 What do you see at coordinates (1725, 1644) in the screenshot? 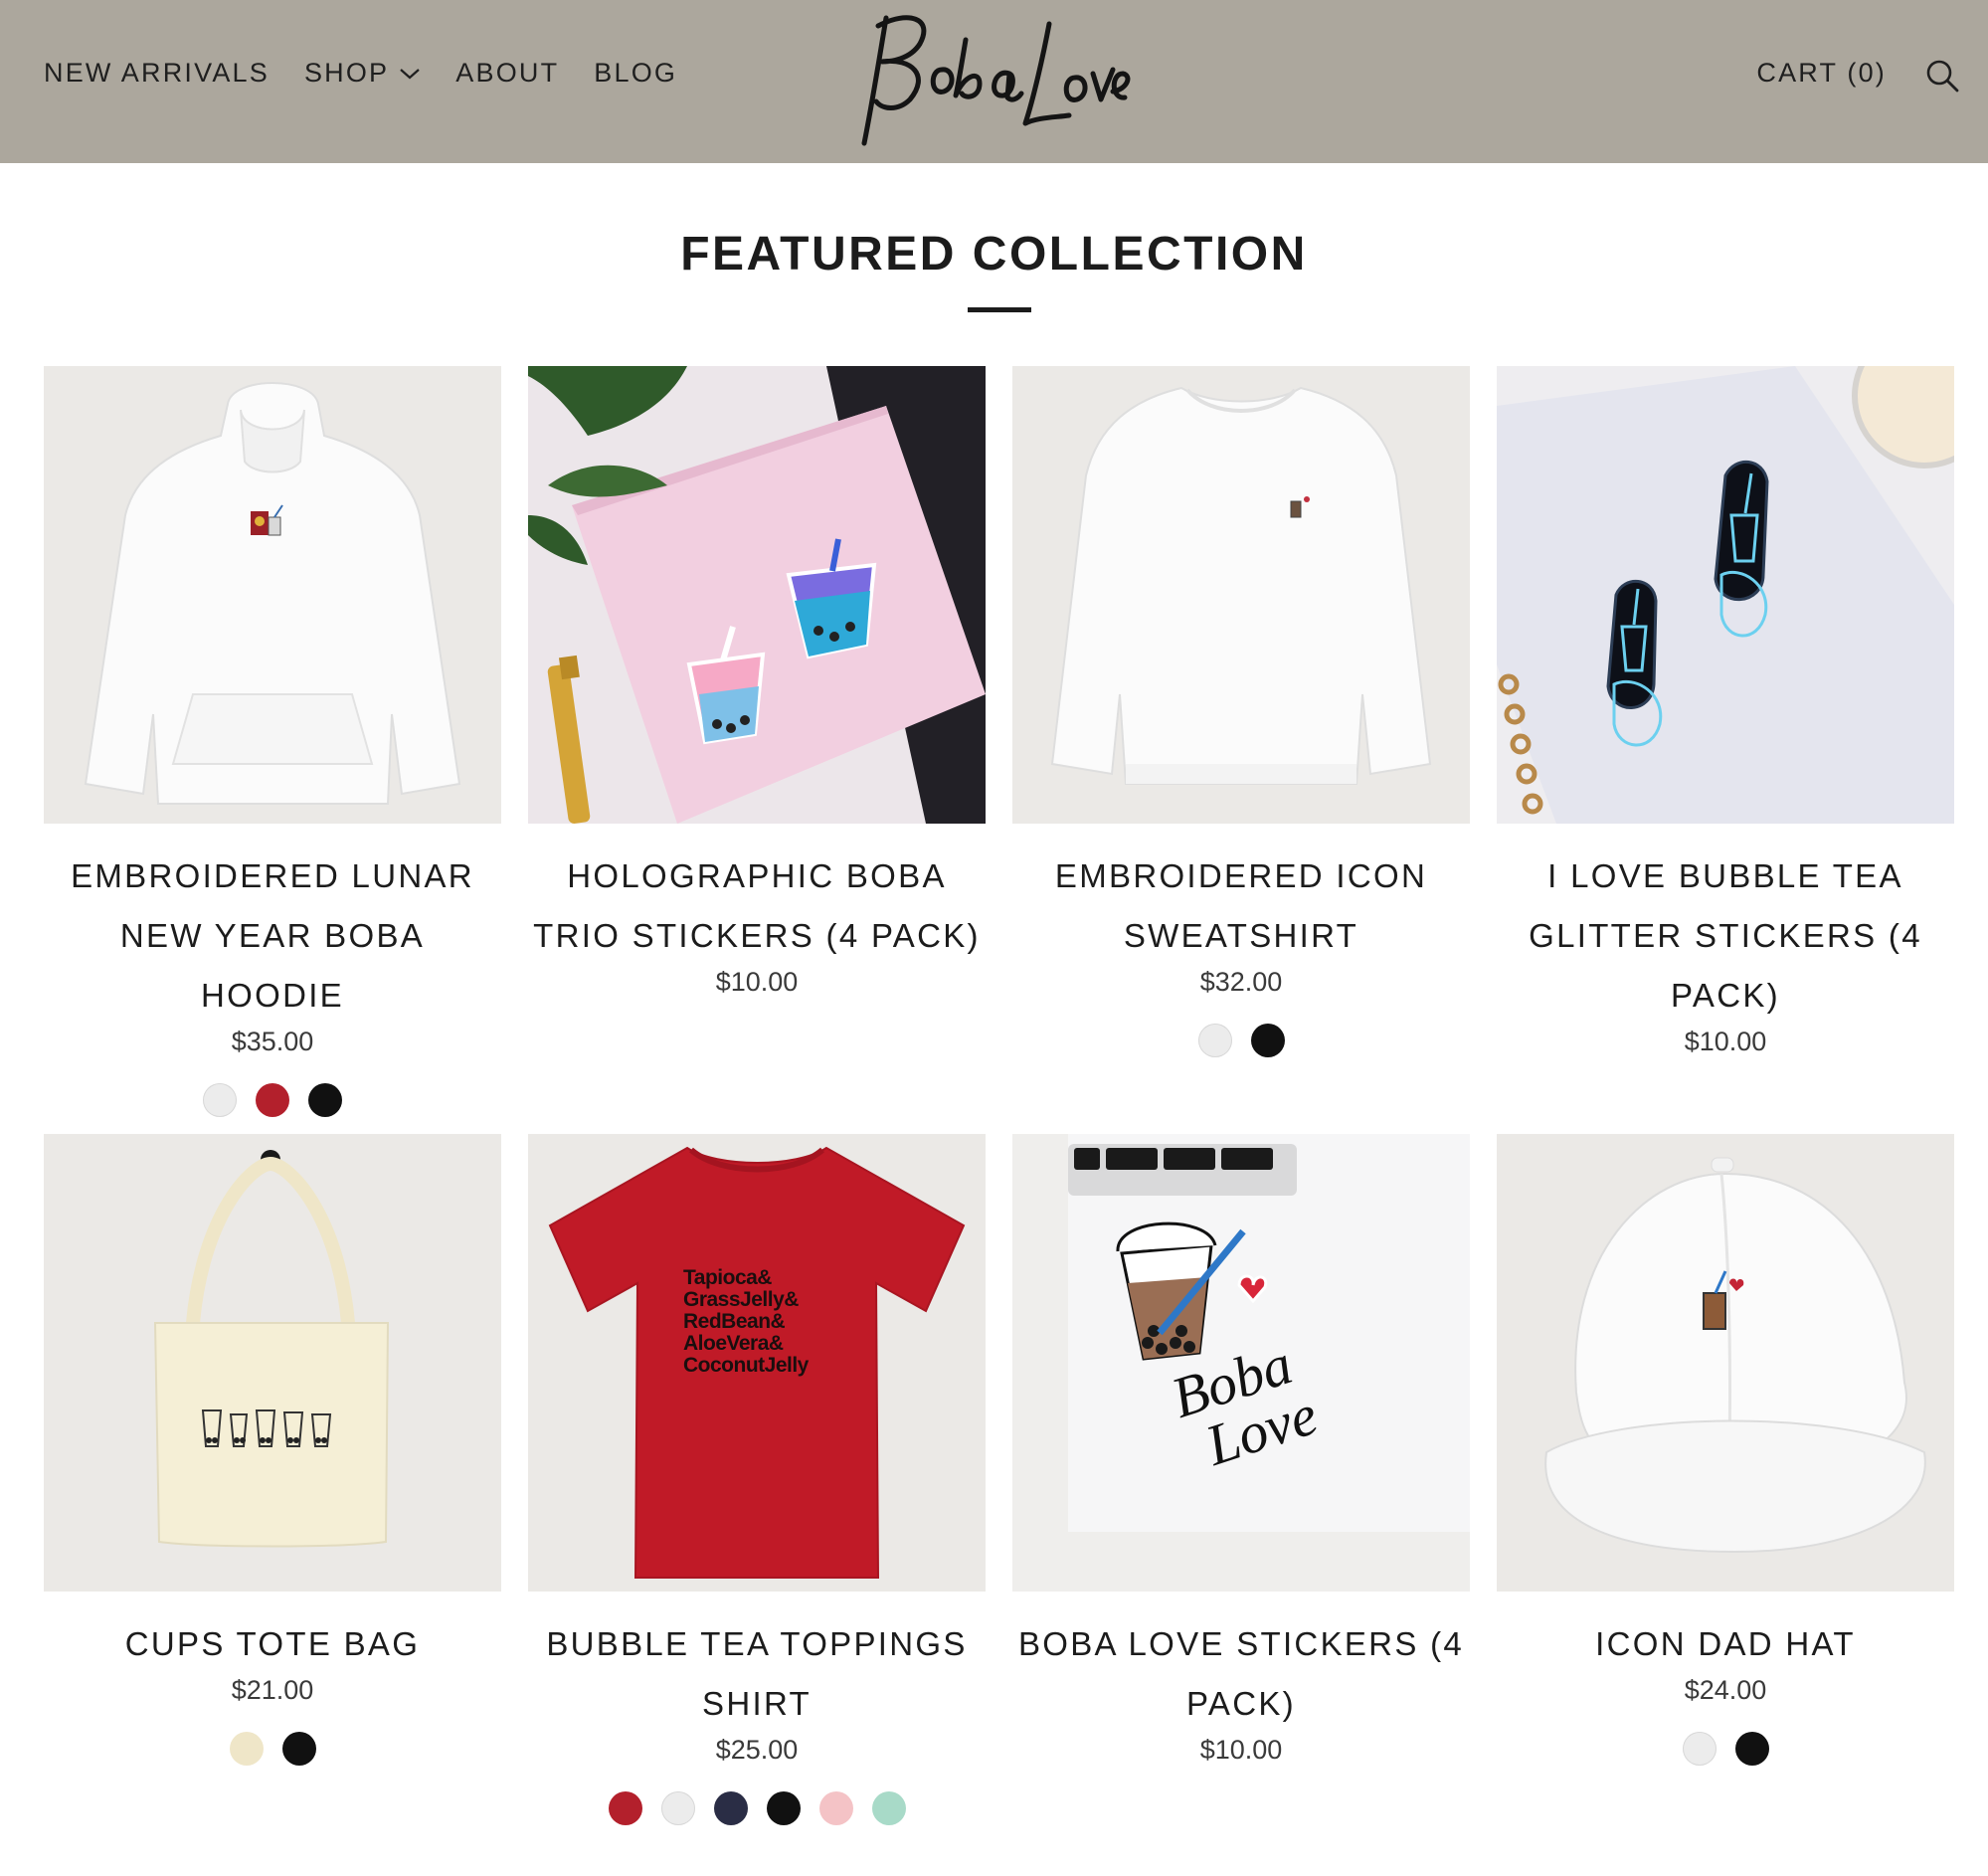
I see `product-name: ICON DAD HAT` at bounding box center [1725, 1644].